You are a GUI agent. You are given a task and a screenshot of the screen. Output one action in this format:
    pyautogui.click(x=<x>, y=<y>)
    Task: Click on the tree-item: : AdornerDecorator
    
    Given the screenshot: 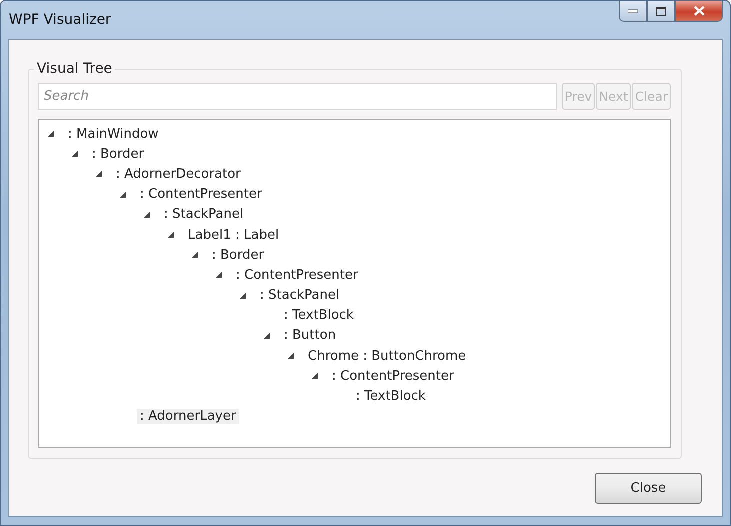 What is the action you would take?
    pyautogui.click(x=178, y=174)
    